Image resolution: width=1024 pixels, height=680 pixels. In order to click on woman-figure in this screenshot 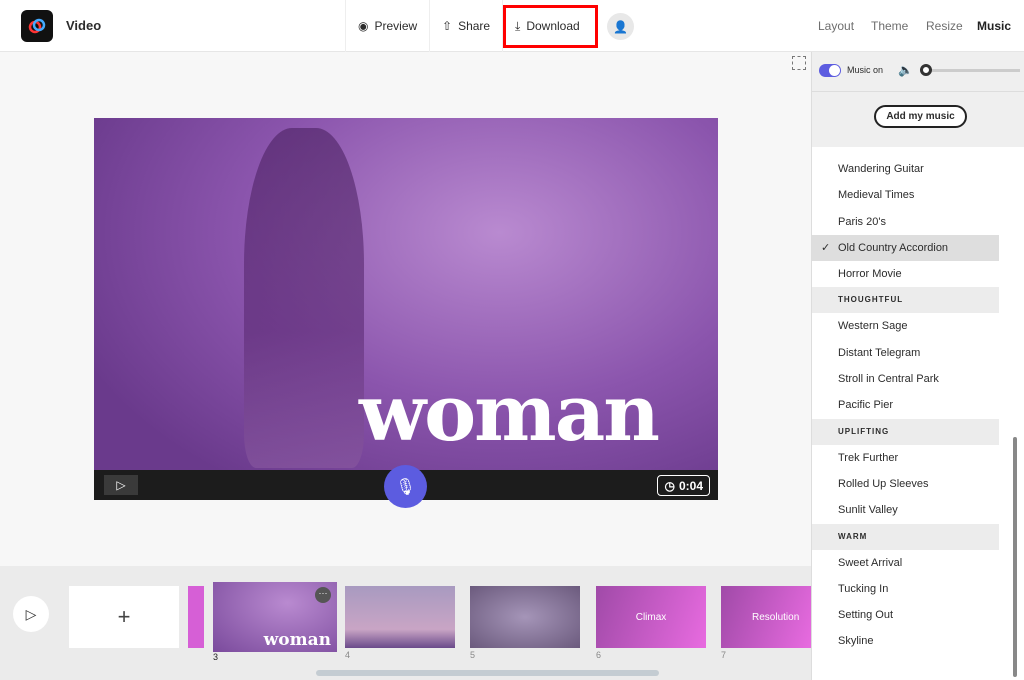, I will do `click(304, 298)`.